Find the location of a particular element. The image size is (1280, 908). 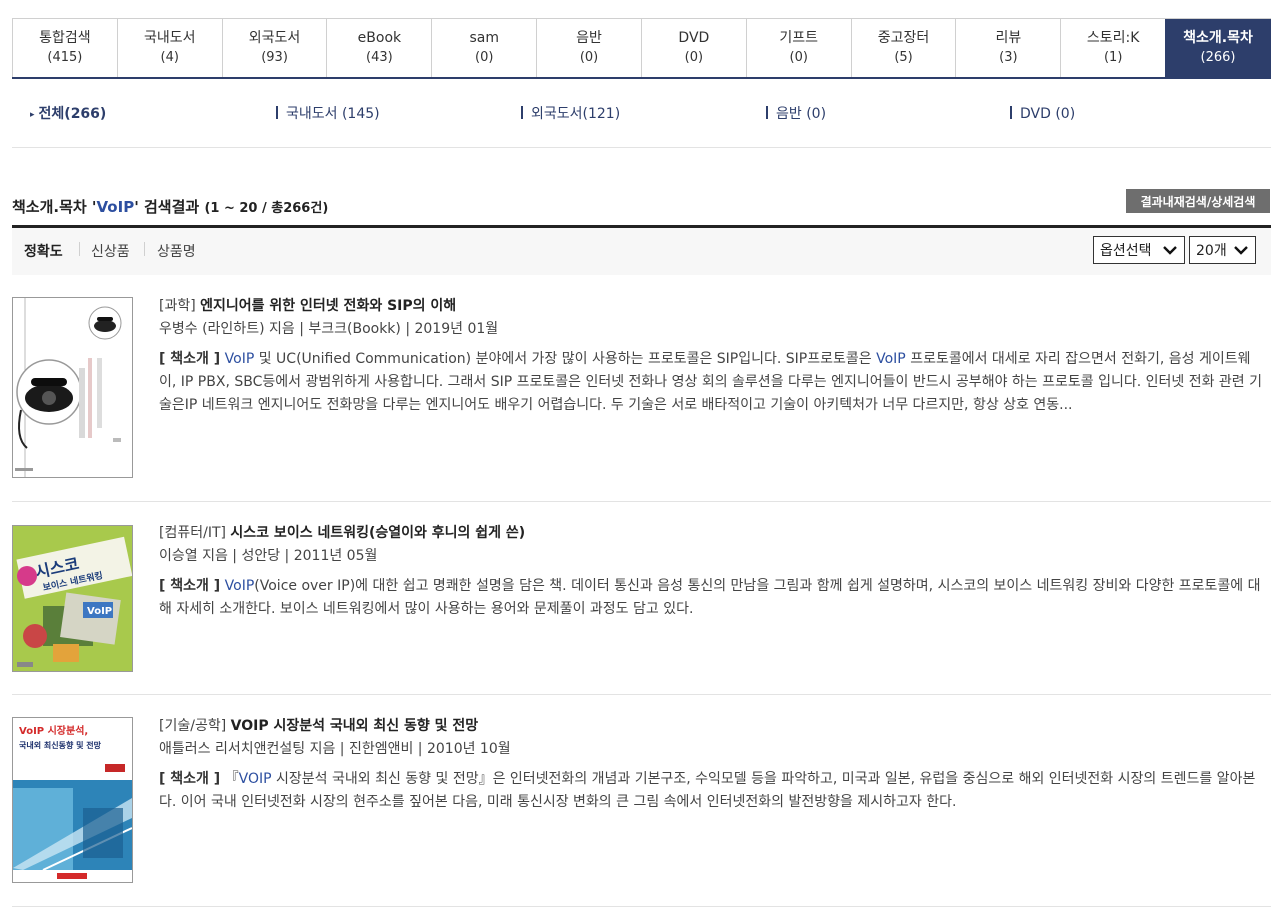

book-cover-image is located at coordinates (72, 387).